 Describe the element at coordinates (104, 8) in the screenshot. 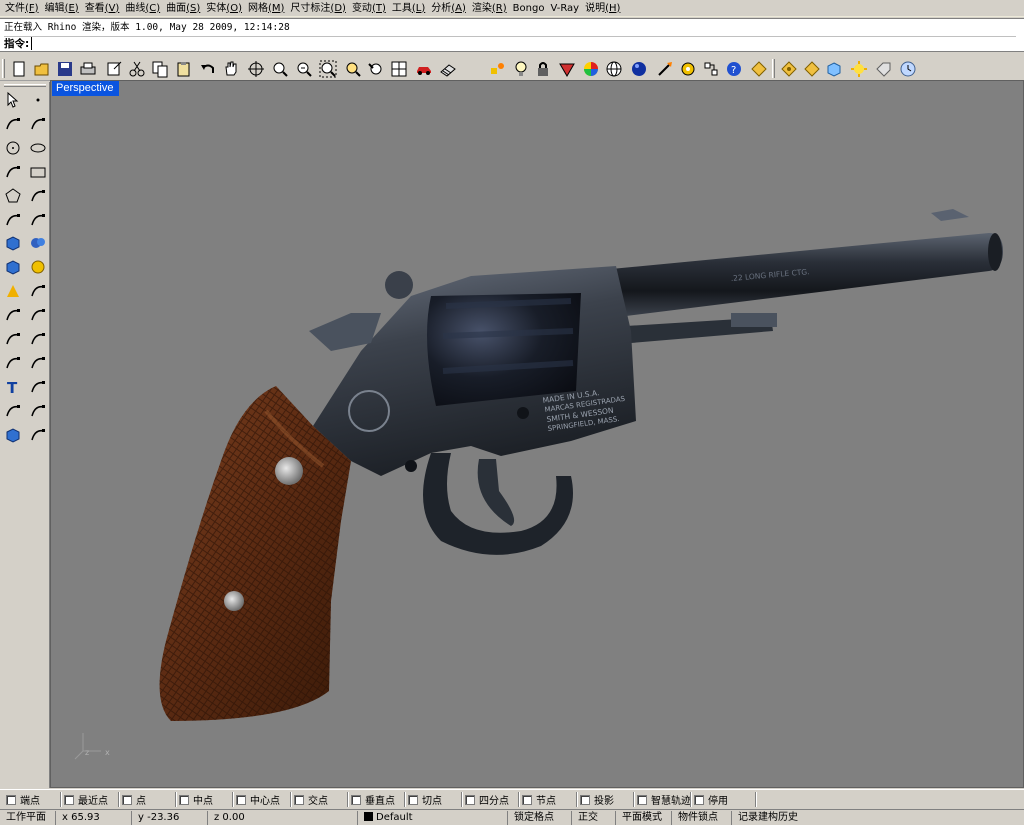

I see `menu-item: 查看(V)` at that location.